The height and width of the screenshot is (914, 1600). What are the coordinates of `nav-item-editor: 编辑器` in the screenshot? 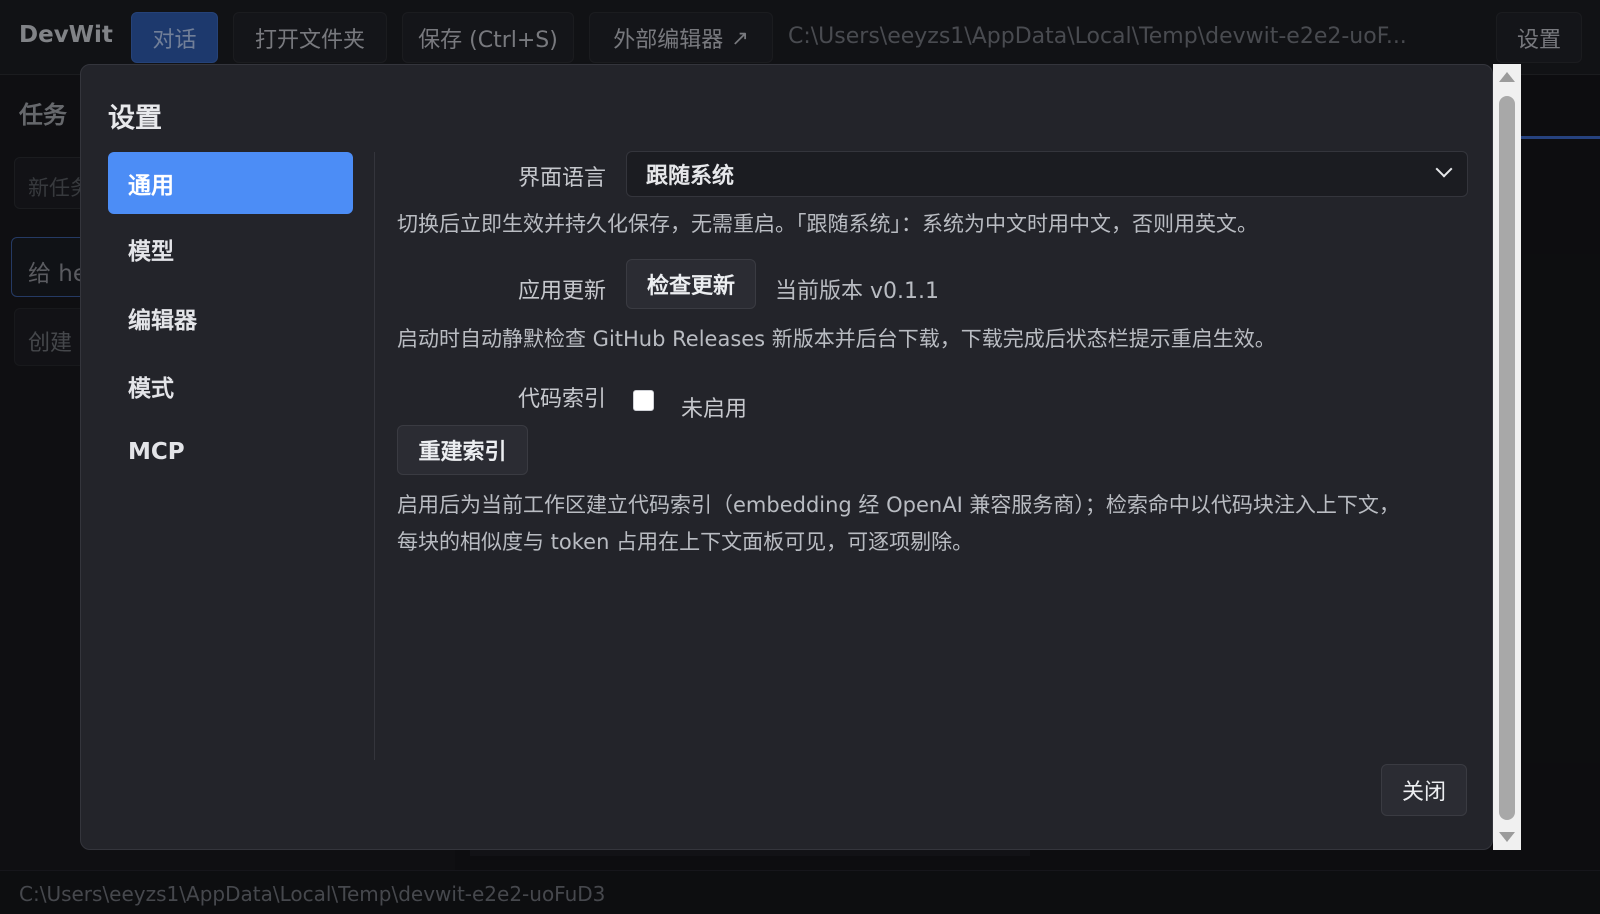 It's located at (230, 318).